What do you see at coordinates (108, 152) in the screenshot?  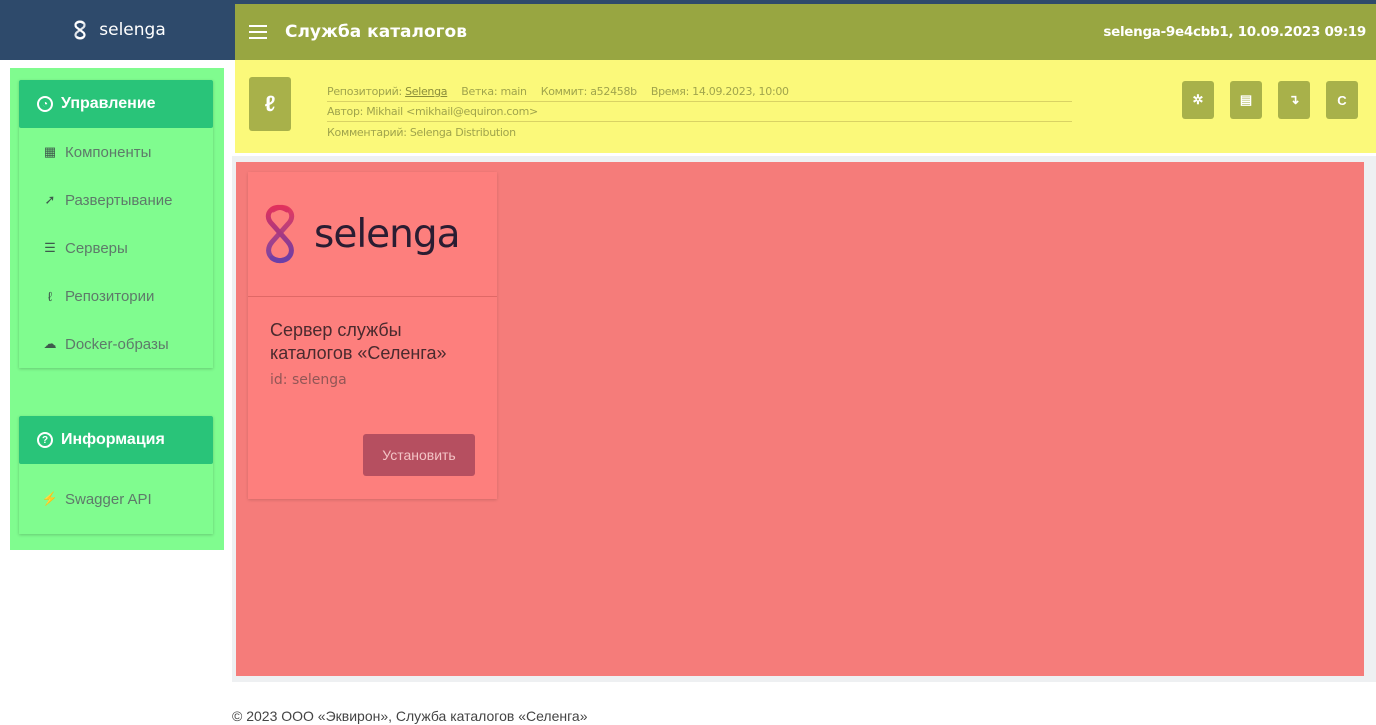 I see `sidebar-item-label: Компоненты` at bounding box center [108, 152].